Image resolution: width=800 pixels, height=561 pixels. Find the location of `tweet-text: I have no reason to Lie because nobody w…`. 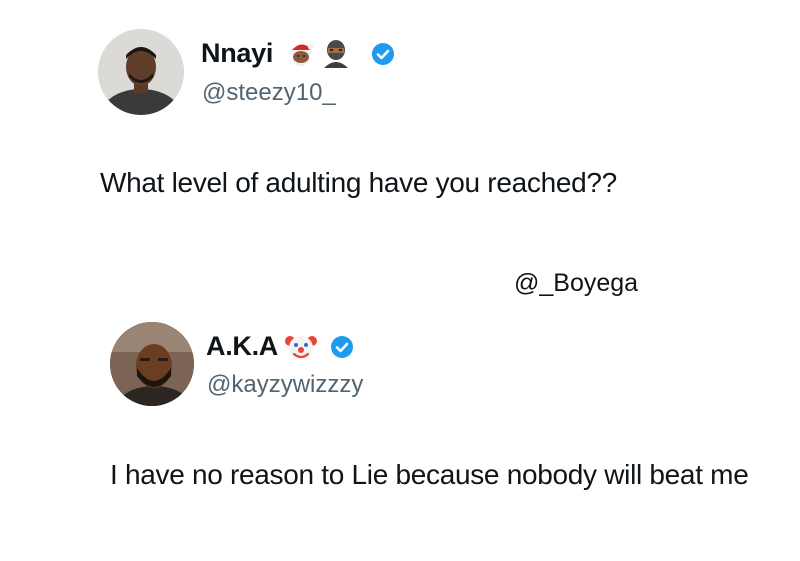

tweet-text: I have no reason to Lie because nobody w… is located at coordinates (429, 474).